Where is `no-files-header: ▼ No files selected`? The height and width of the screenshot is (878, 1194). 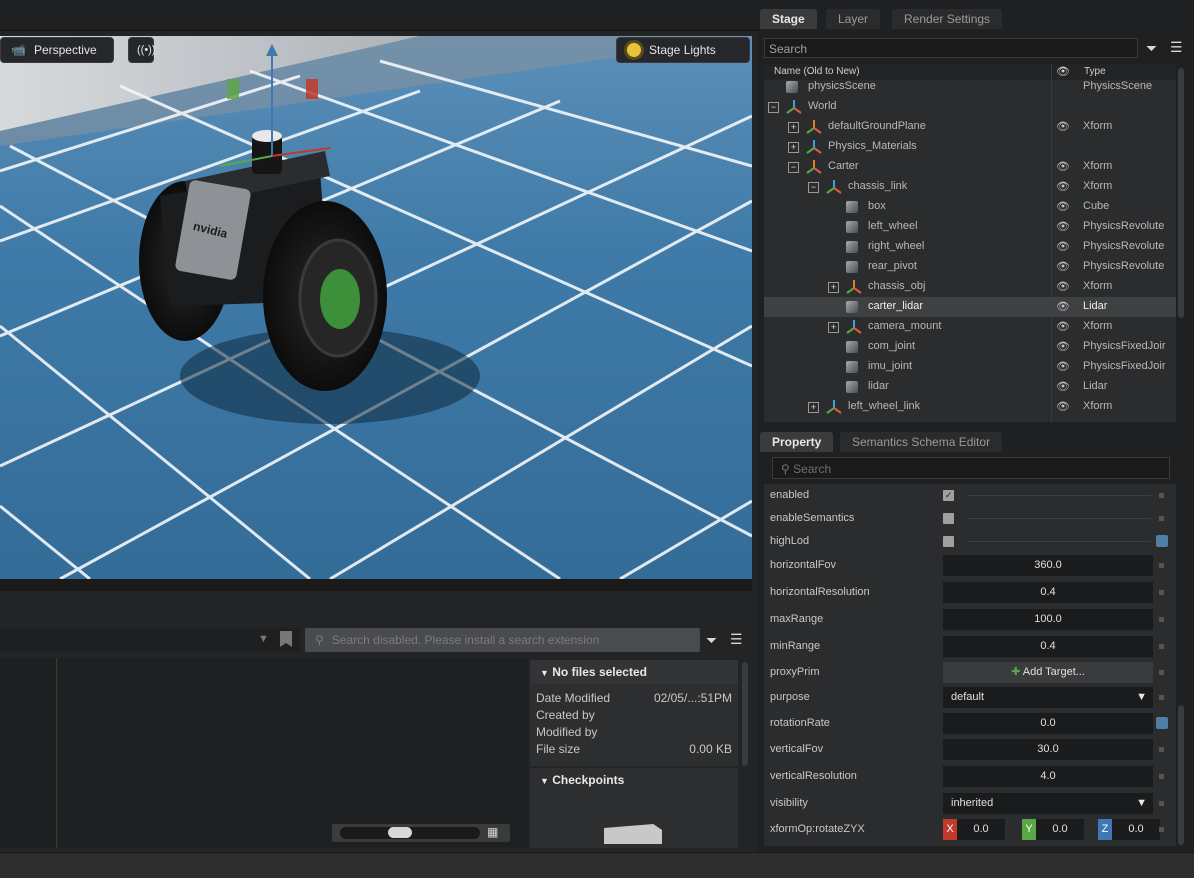 no-files-header: ▼ No files selected is located at coordinates (634, 672).